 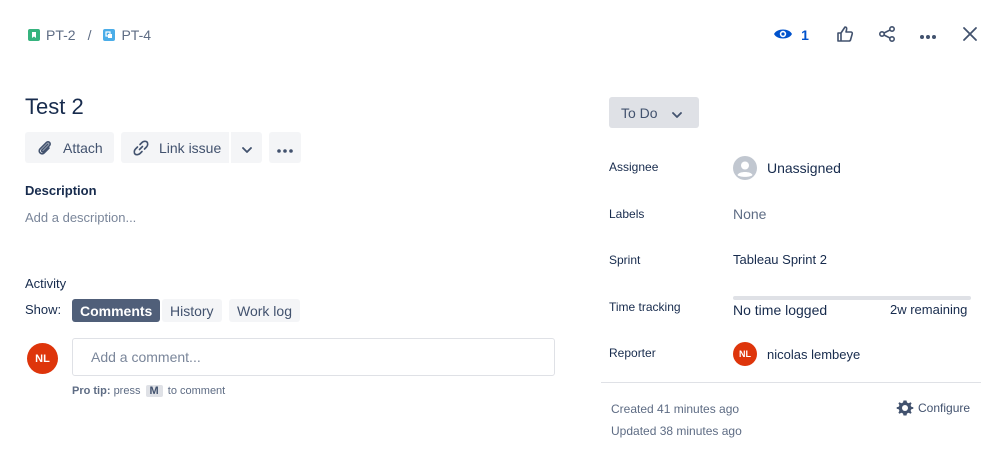 I want to click on description-heading: Description, so click(x=61, y=190).